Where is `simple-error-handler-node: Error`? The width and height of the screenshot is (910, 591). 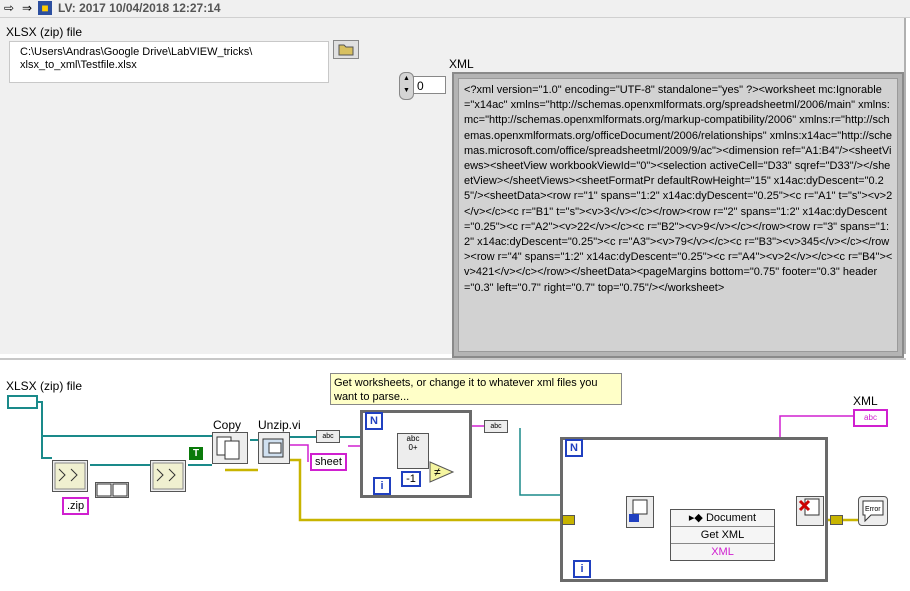
simple-error-handler-node: Error is located at coordinates (873, 511).